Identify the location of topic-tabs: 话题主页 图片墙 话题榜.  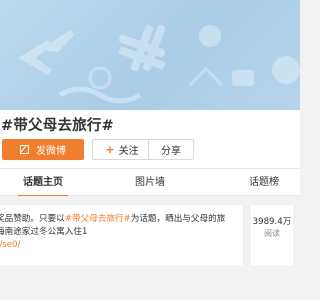
(150, 182).